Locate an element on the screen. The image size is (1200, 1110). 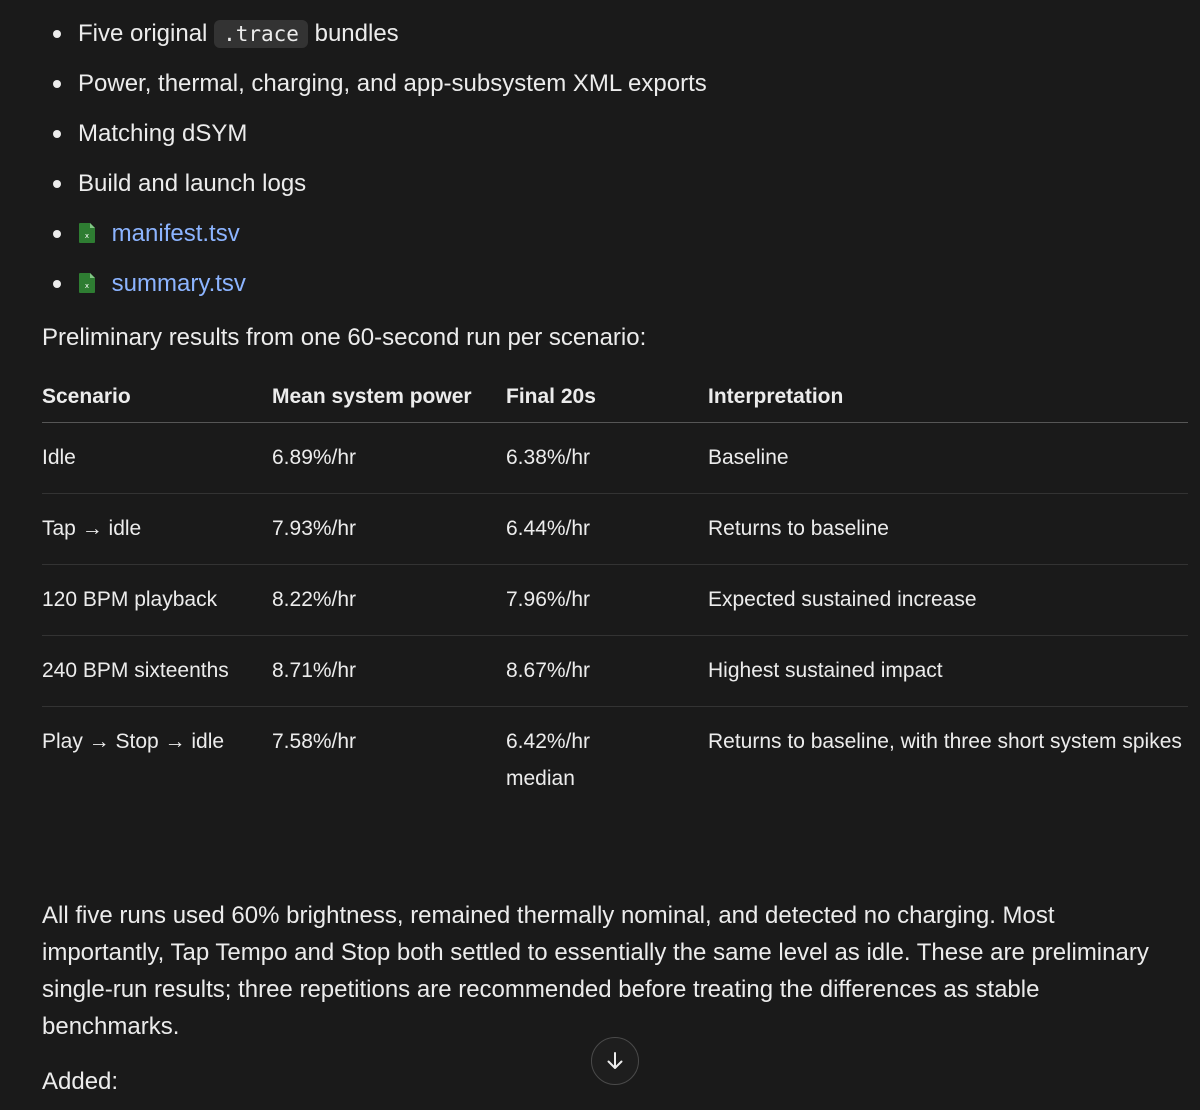
cell-final-20s: 7.96%/hr is located at coordinates (607, 600).